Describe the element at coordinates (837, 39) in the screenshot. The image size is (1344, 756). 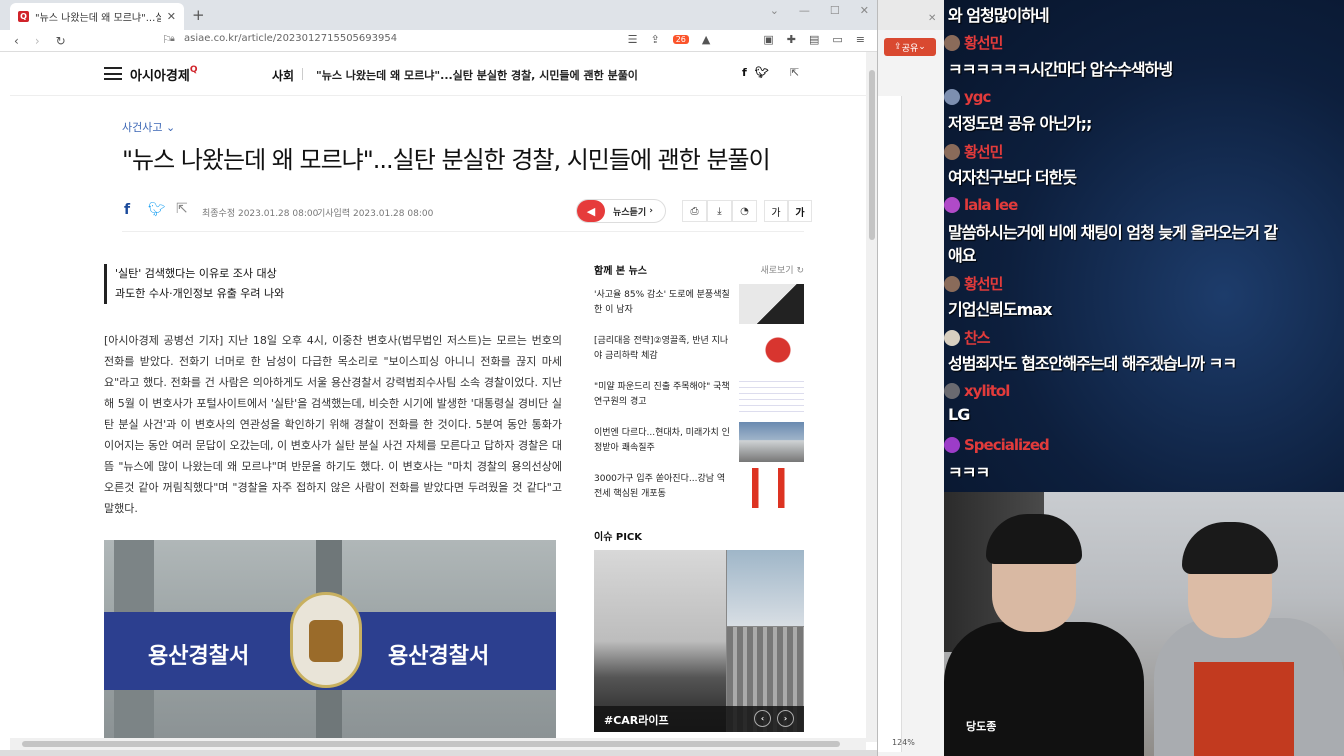
I see `wallet-icon: ▭` at that location.